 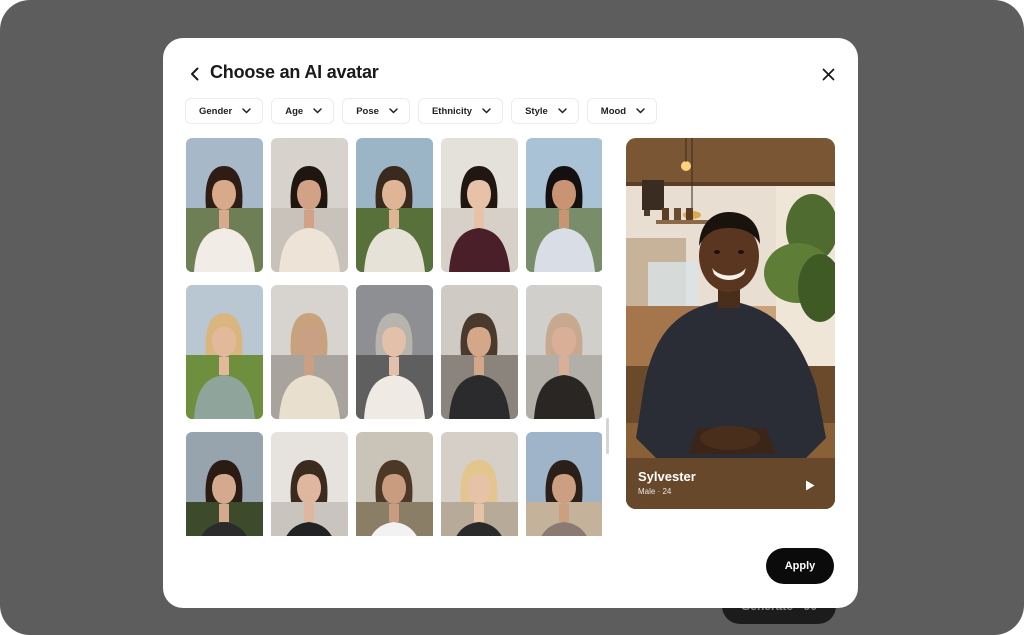 I want to click on grid-scrollbar, so click(x=607, y=436).